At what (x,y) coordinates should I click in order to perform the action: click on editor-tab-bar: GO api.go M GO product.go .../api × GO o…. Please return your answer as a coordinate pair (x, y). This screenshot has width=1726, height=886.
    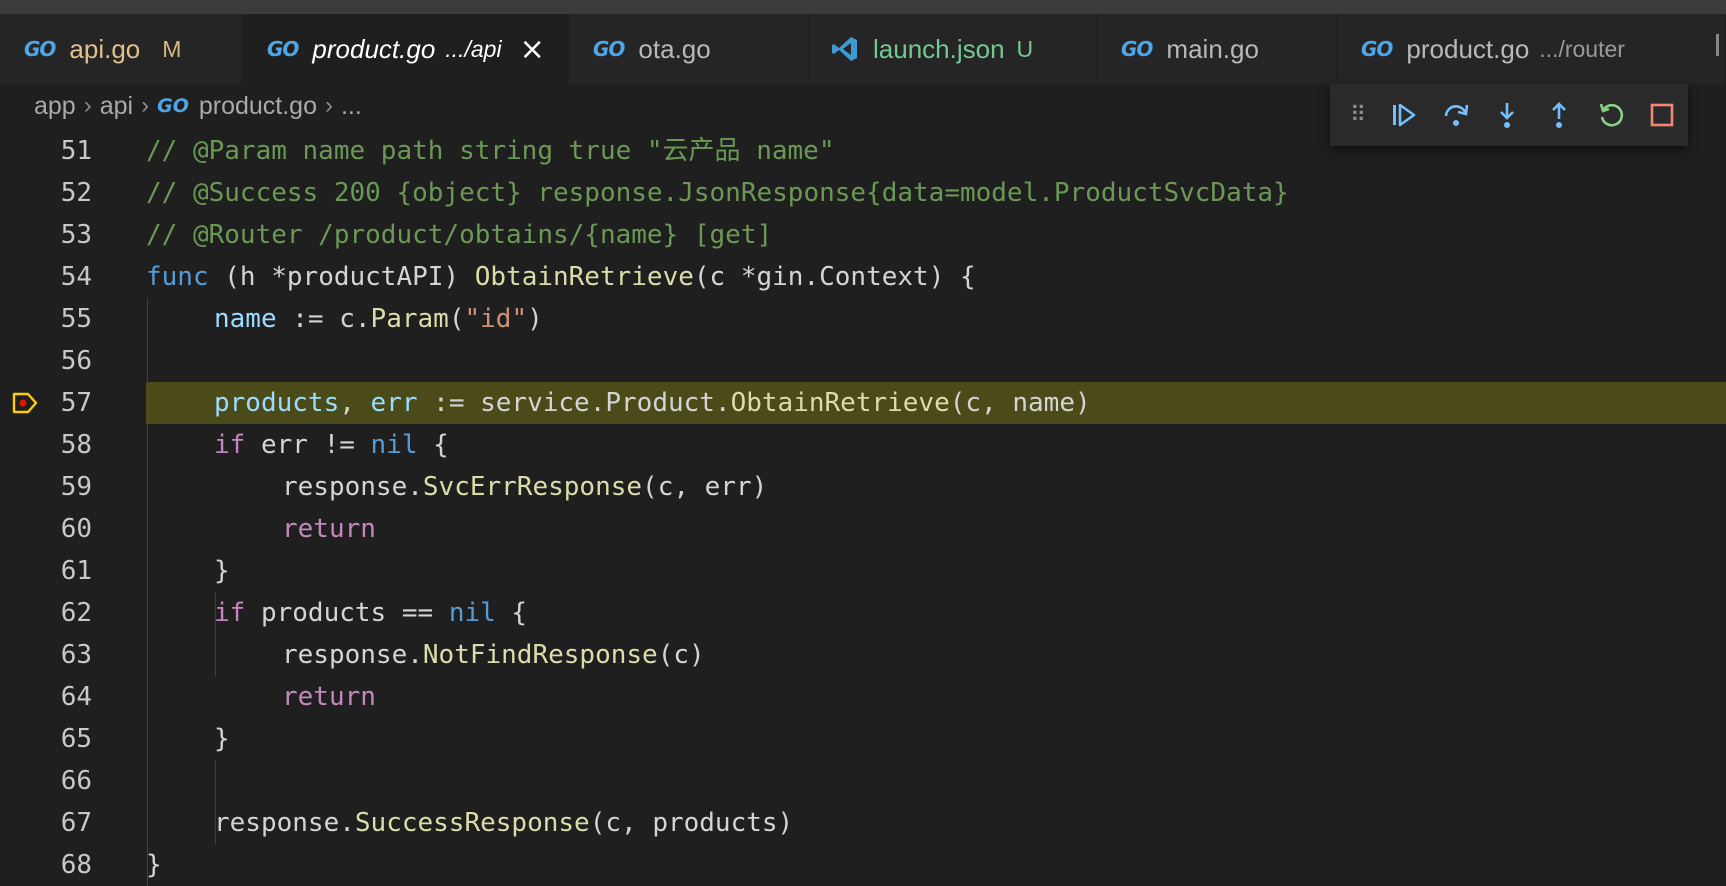
    Looking at the image, I should click on (863, 49).